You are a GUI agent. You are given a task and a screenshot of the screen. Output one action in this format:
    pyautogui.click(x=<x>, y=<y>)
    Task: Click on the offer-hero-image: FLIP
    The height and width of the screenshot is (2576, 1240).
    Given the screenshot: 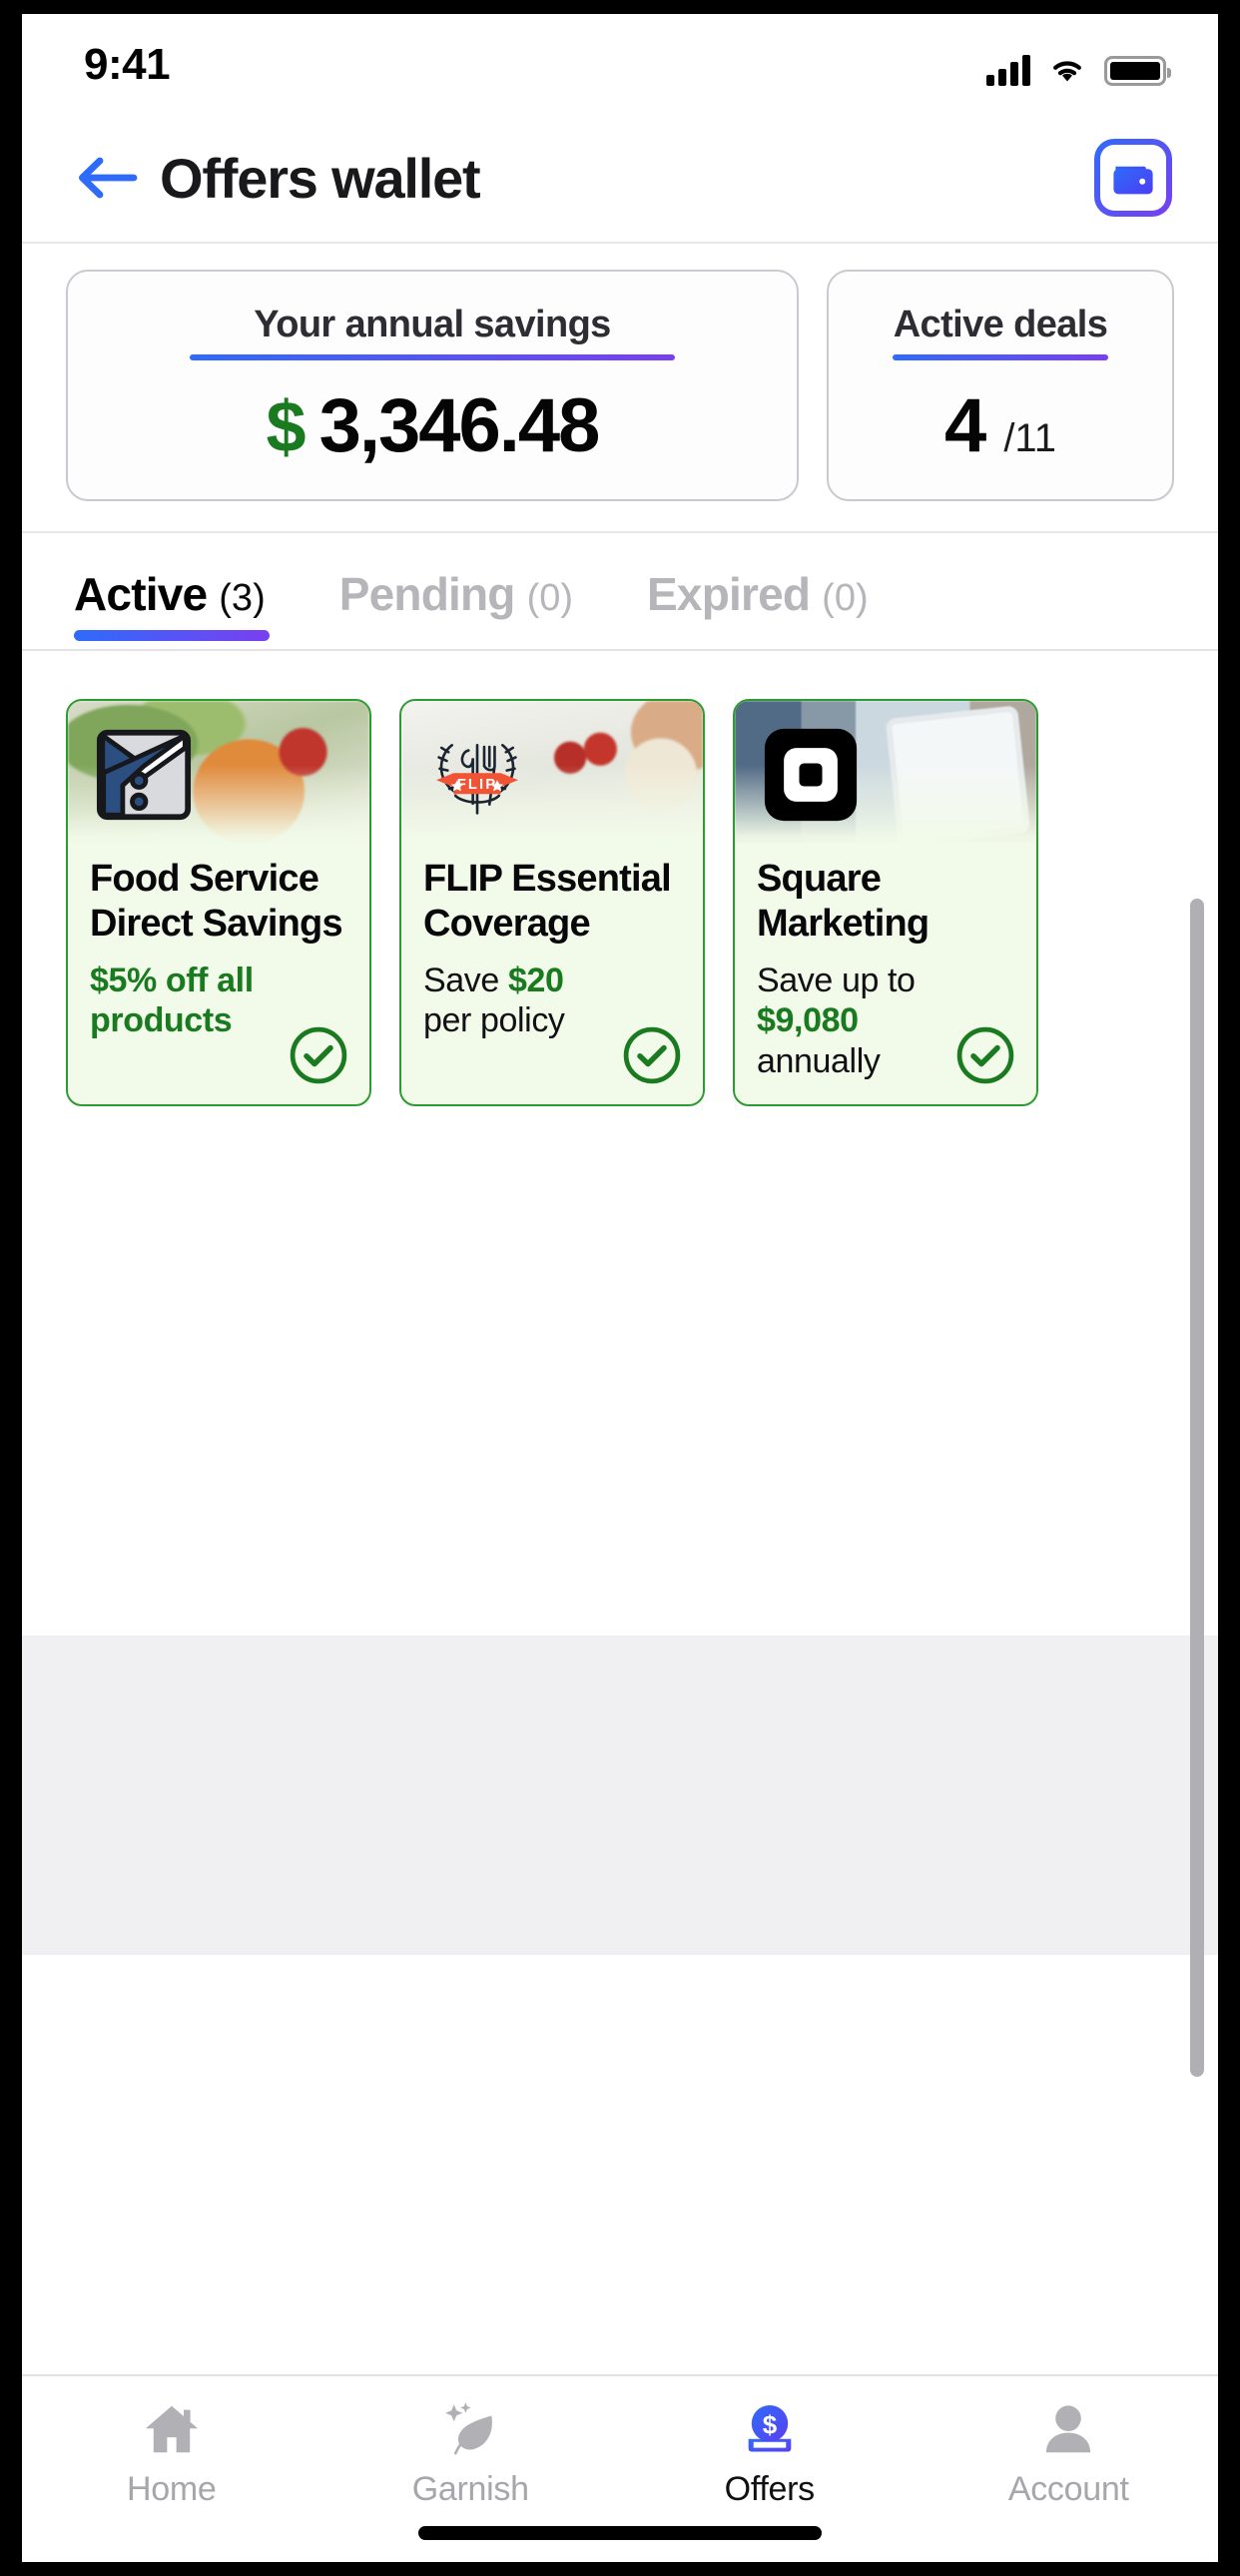 What is the action you would take?
    pyautogui.click(x=552, y=772)
    